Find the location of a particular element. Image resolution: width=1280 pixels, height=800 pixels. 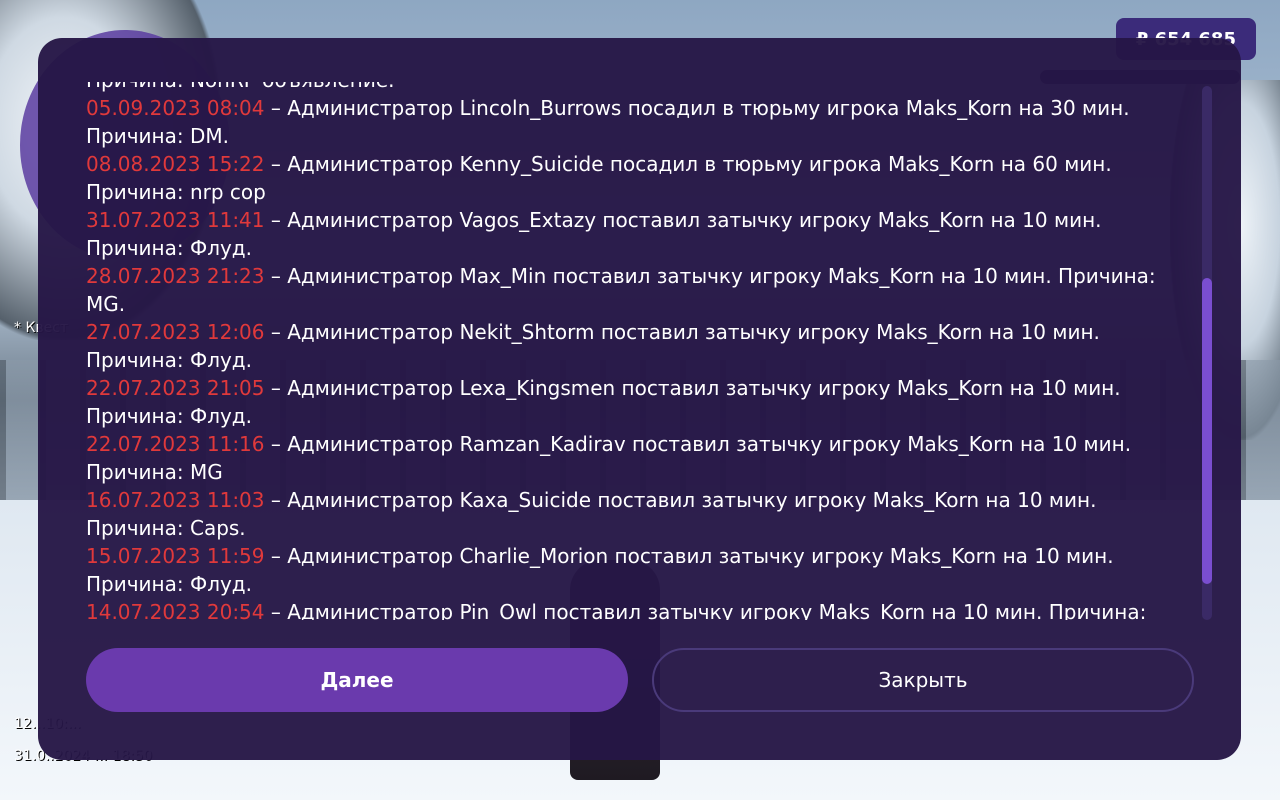

log-entry-date: 14.07.2023 20:54 is located at coordinates (175, 610).